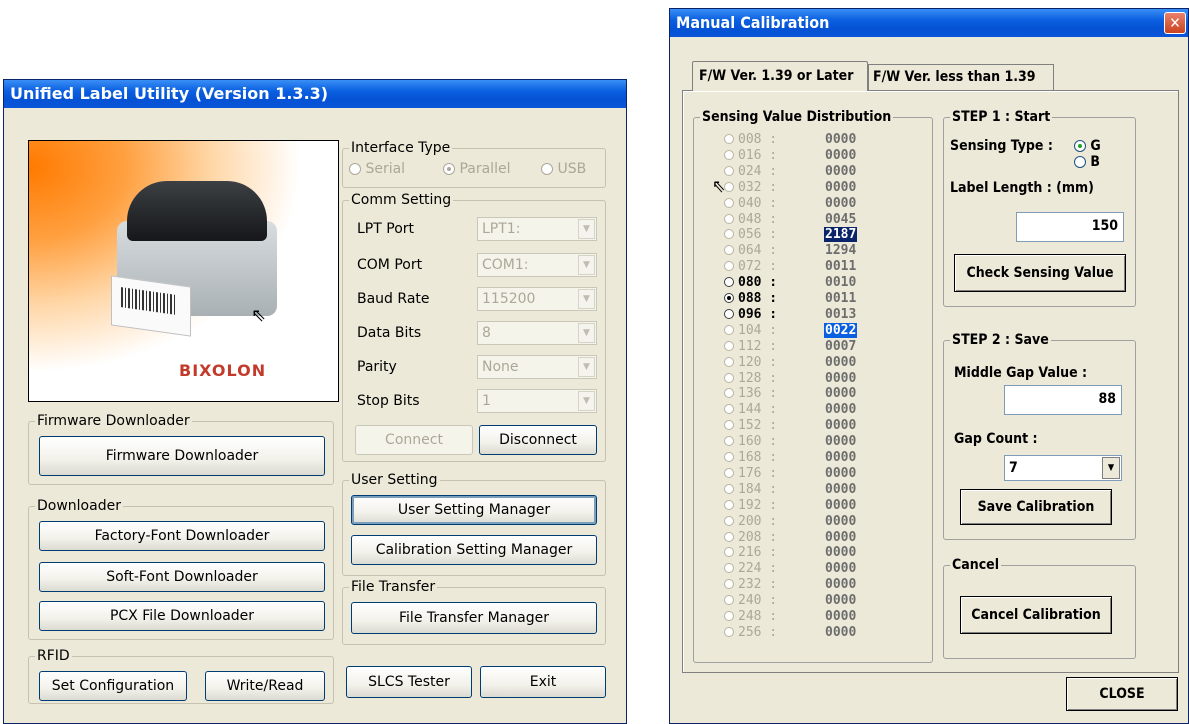 The image size is (1189, 724). I want to click on tab-fw-139-or-later: F/W Ver. 1.39 or Later, so click(780, 76).